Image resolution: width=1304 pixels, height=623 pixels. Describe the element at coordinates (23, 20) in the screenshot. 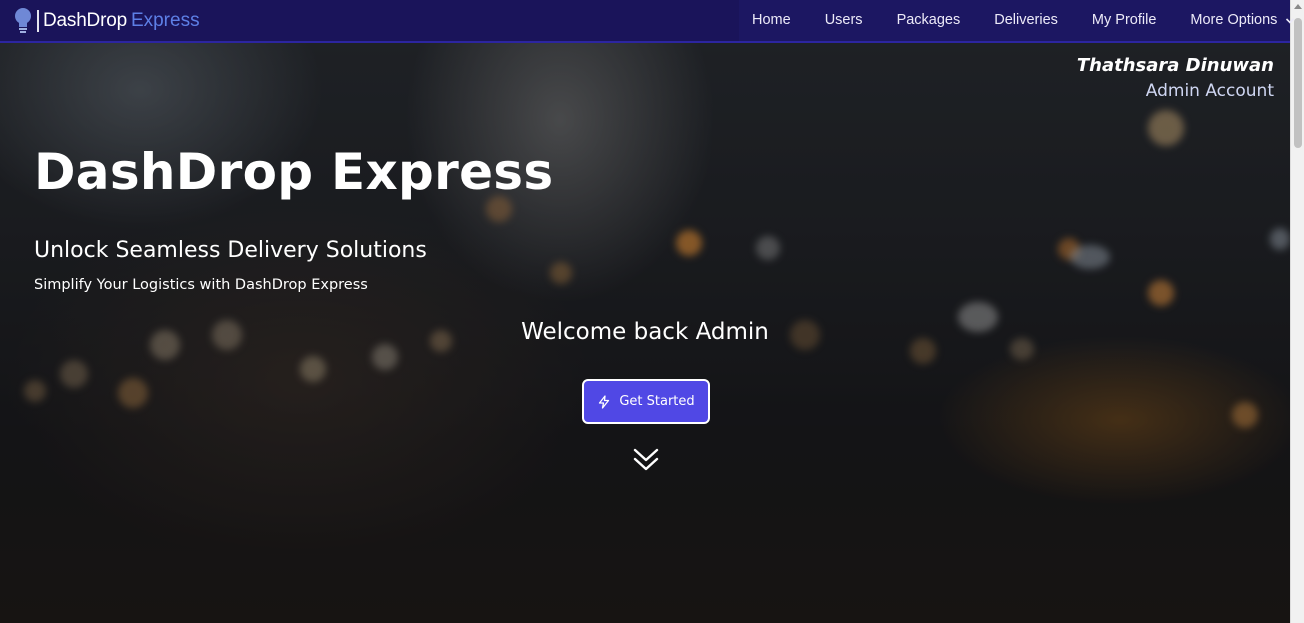

I see `lightbulb-icon` at that location.